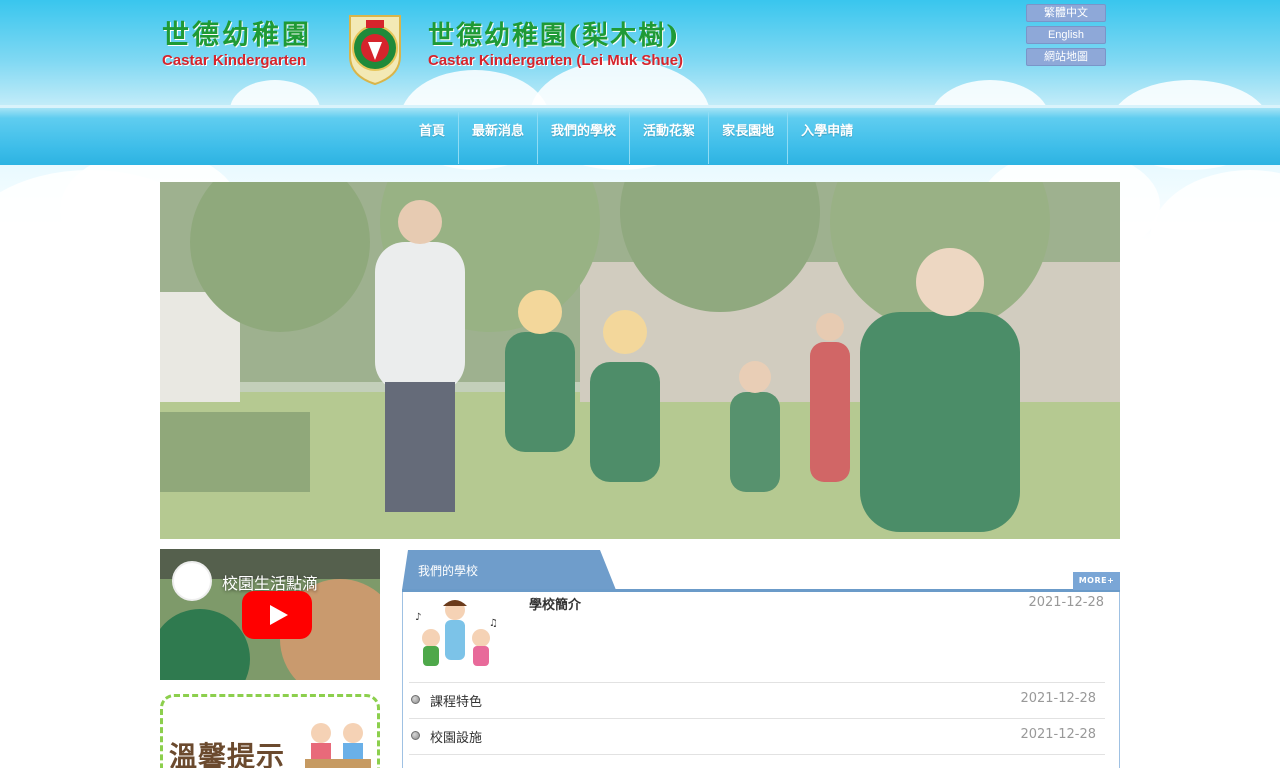 The height and width of the screenshot is (768, 1280). What do you see at coordinates (757, 754) in the screenshot?
I see `row-divider` at bounding box center [757, 754].